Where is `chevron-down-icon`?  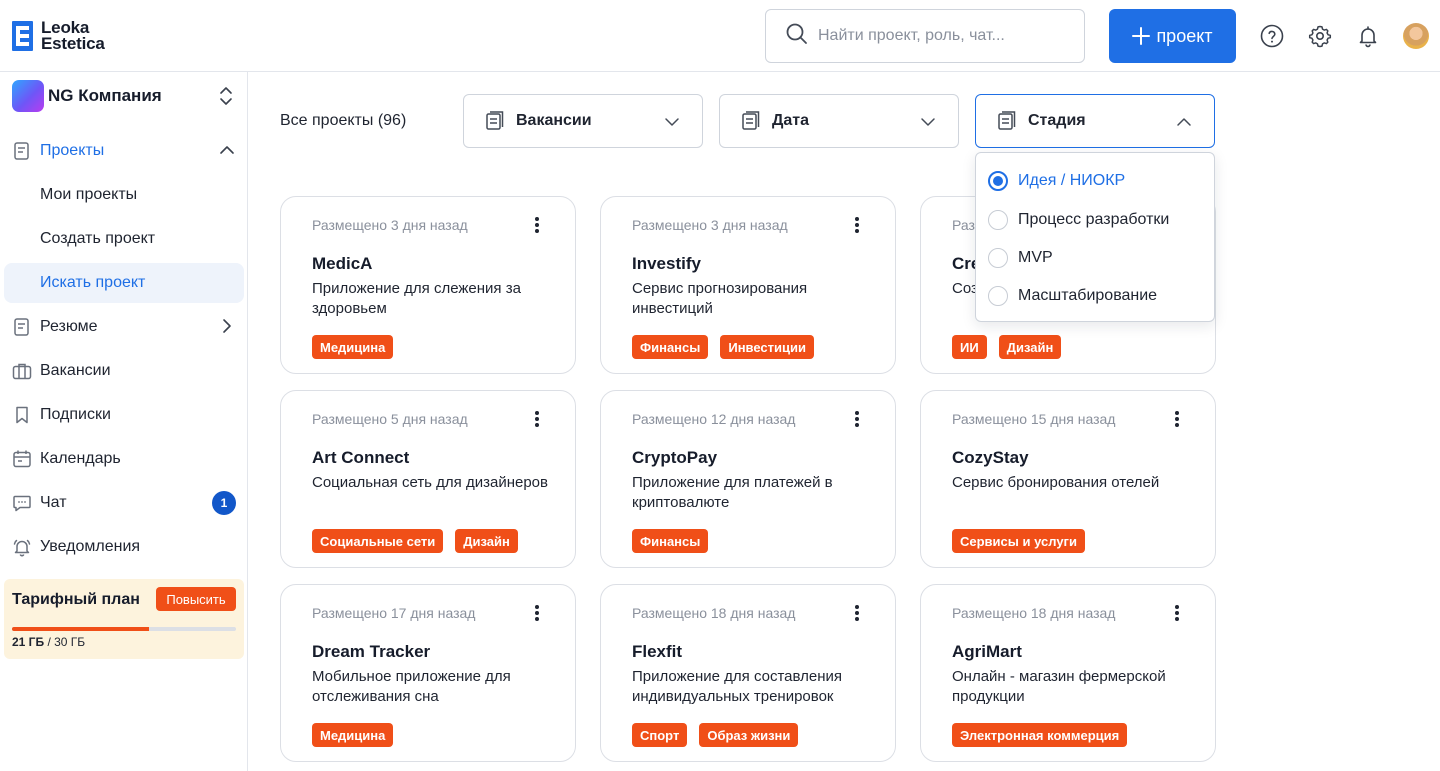 chevron-down-icon is located at coordinates (672, 124).